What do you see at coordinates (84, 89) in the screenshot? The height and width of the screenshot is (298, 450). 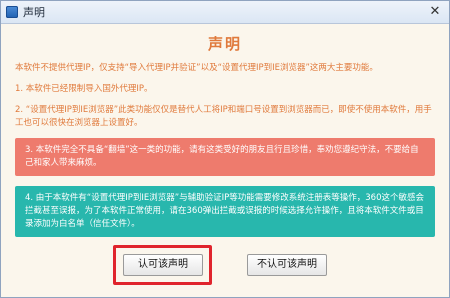 I see `statement-item-1: 1. 本软件已经限制导入国外代理IP。` at bounding box center [84, 89].